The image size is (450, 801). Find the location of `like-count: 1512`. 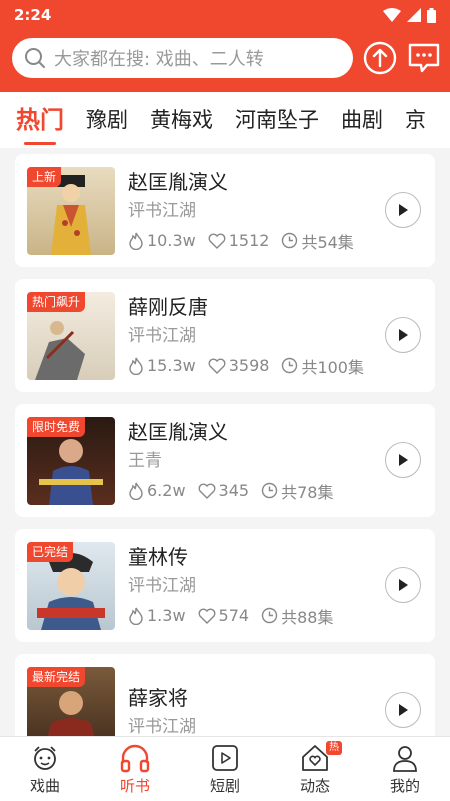

like-count: 1512 is located at coordinates (239, 240).